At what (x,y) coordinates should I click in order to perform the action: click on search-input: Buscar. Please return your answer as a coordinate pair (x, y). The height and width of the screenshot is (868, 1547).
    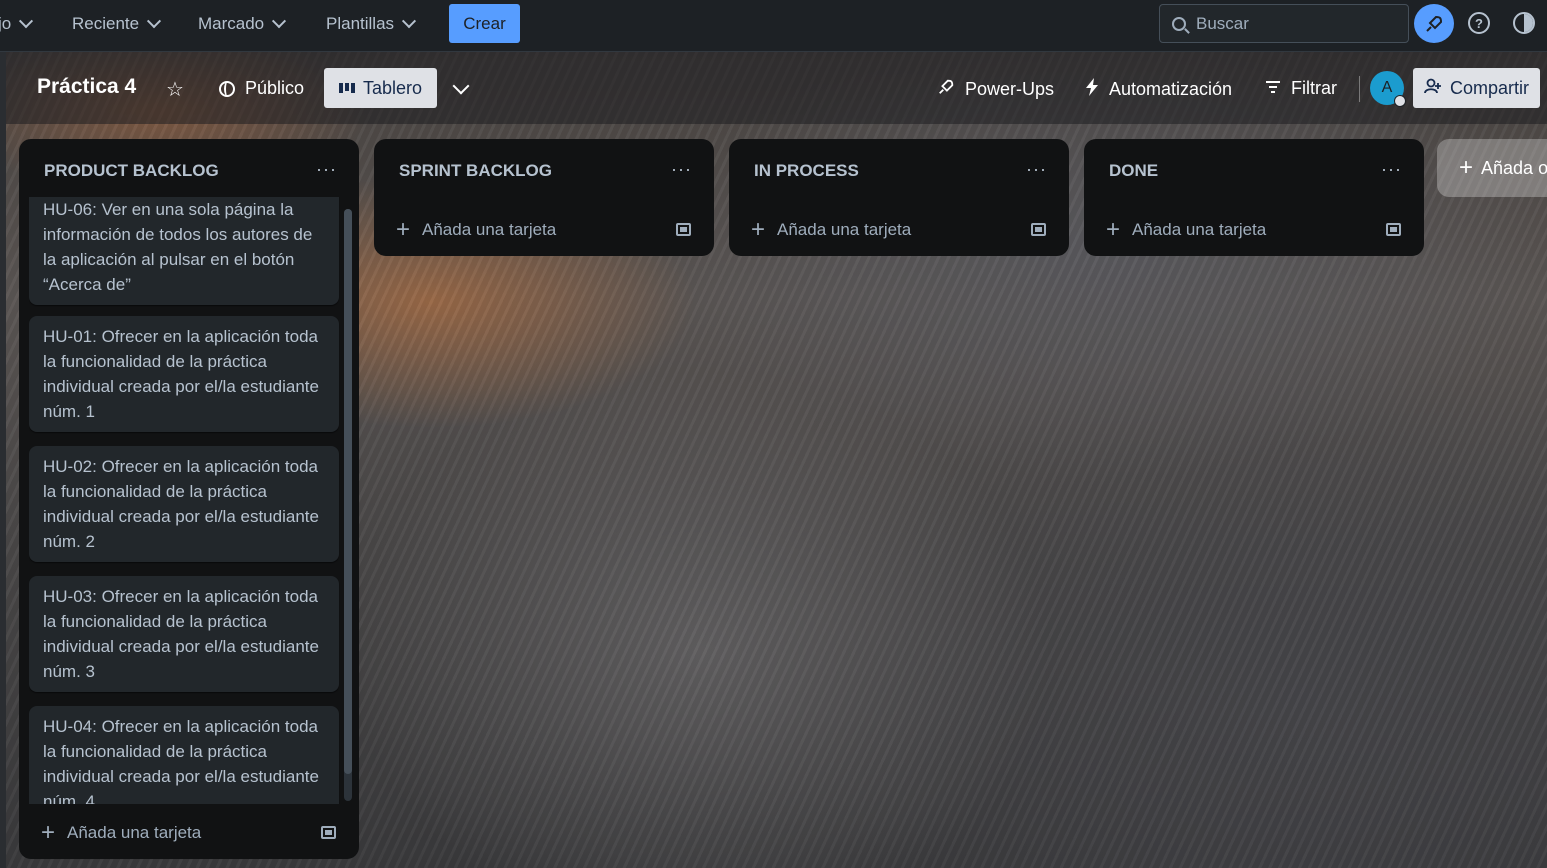
    Looking at the image, I should click on (1284, 23).